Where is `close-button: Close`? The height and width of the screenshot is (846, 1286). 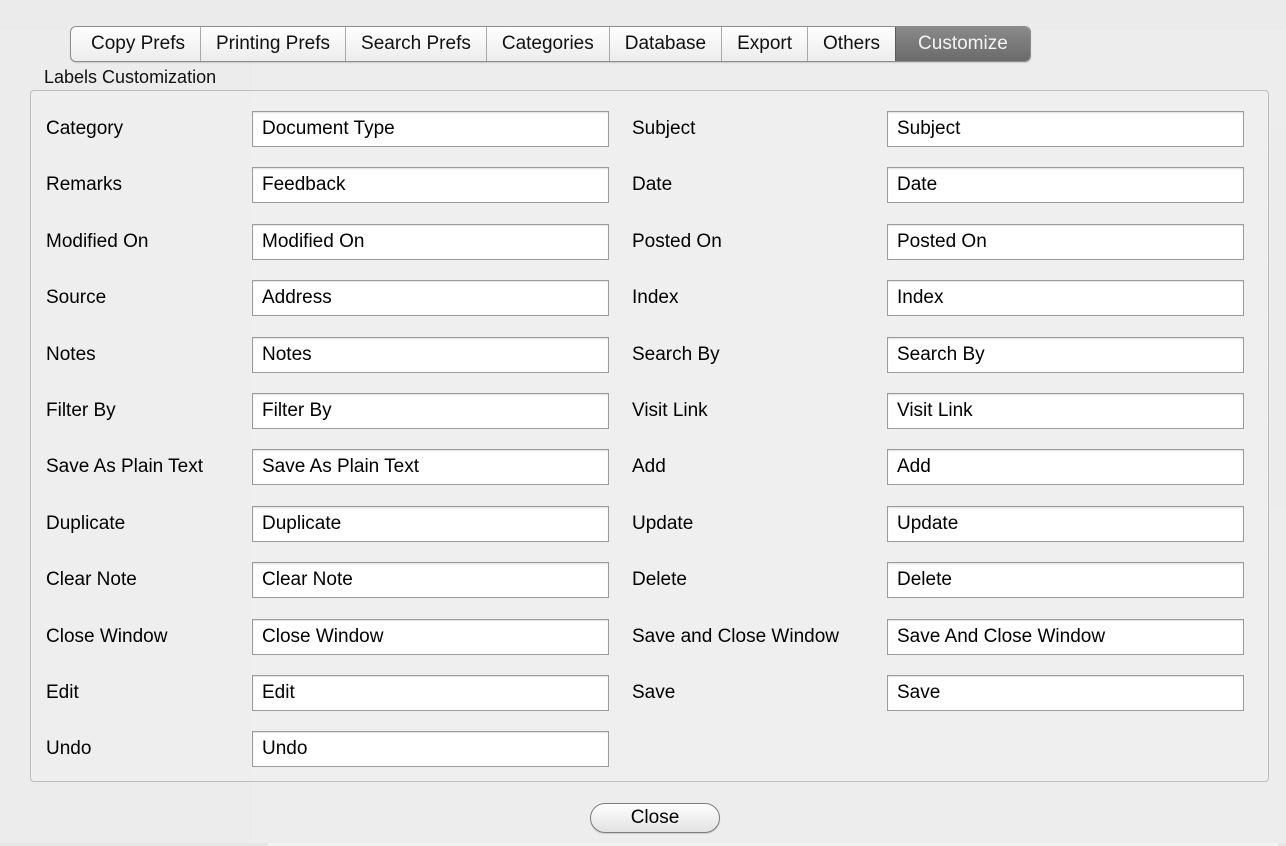
close-button: Close is located at coordinates (655, 818).